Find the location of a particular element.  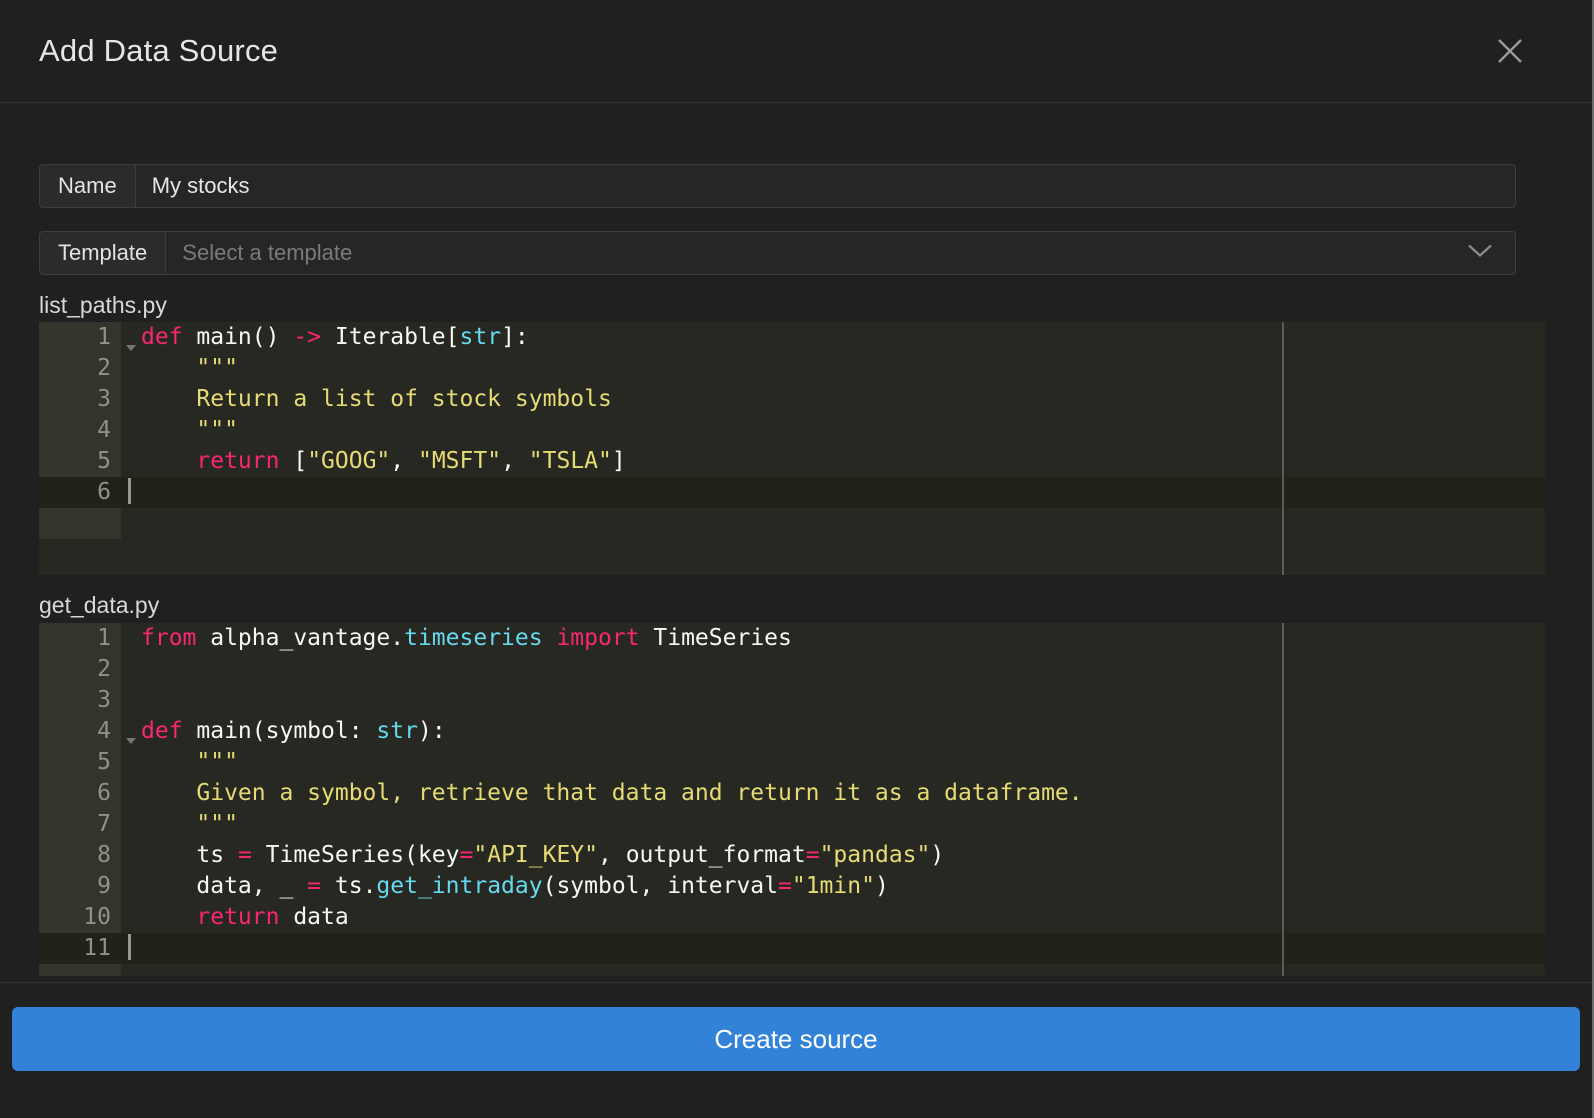

template-field-group: Template Select a template is located at coordinates (777, 253).